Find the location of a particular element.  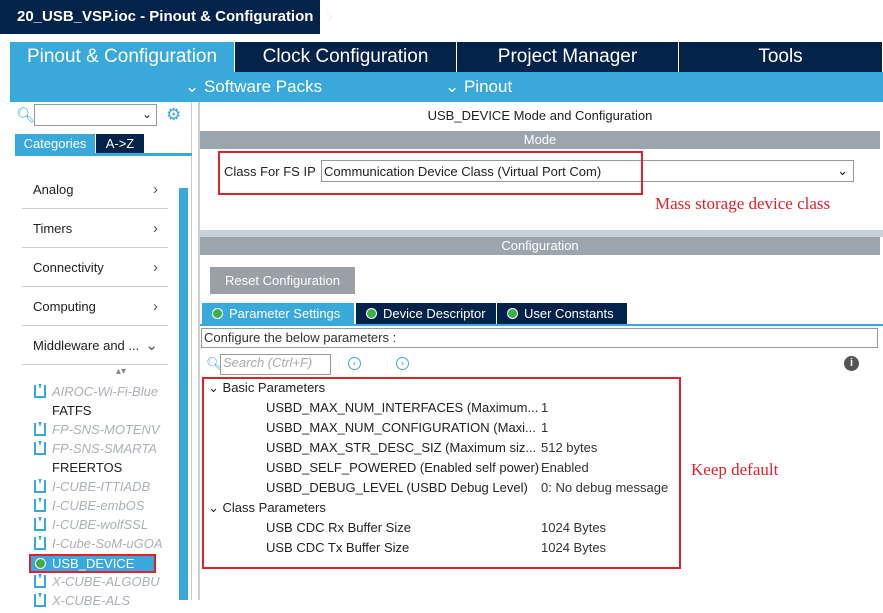

sidebar-item-middleware: FP-SNS-SMARTA is located at coordinates (104, 451).